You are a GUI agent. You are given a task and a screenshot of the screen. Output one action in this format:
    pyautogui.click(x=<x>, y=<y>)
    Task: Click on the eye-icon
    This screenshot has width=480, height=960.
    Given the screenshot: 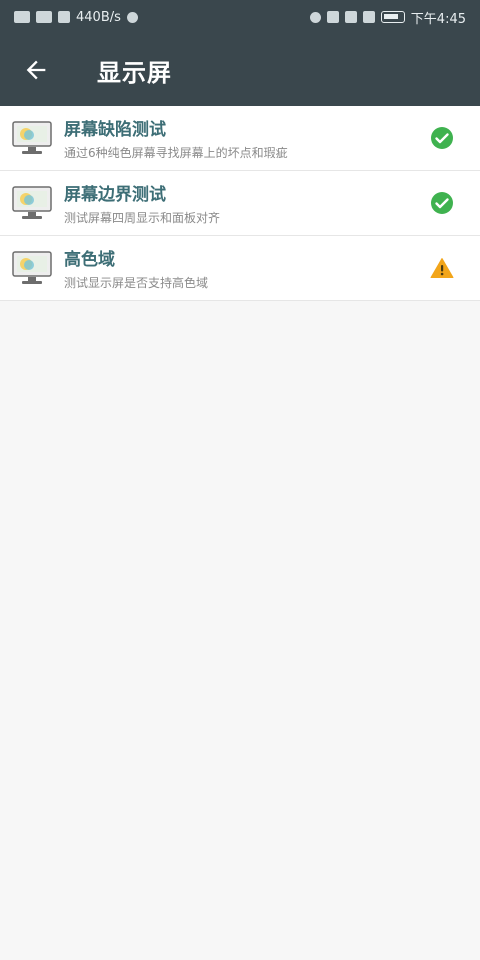 What is the action you would take?
    pyautogui.click(x=315, y=17)
    